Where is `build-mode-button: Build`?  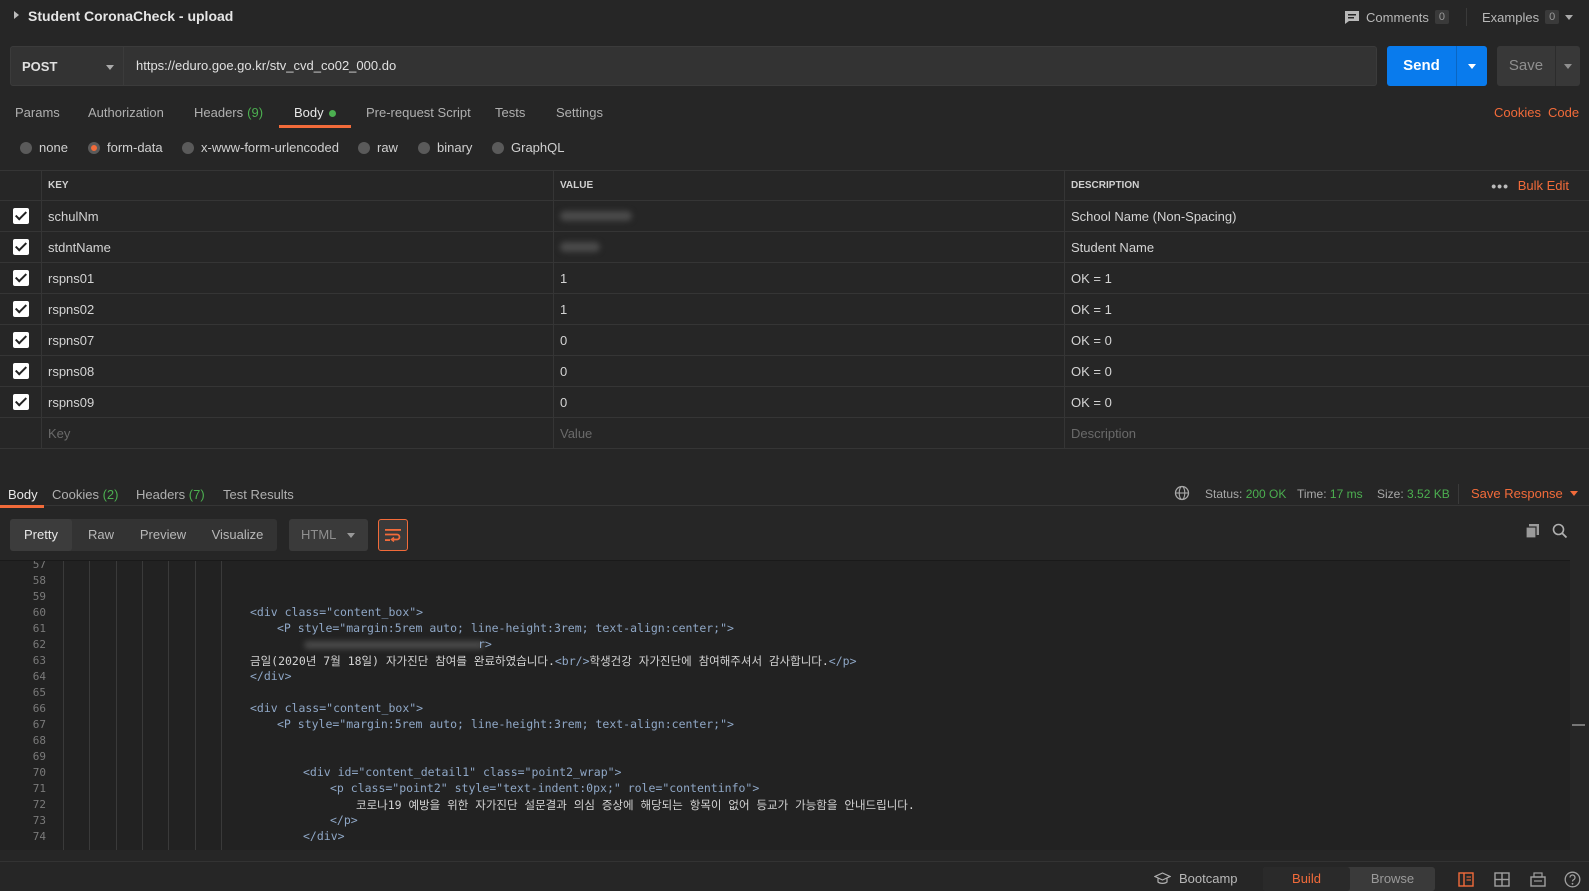 build-mode-button: Build is located at coordinates (1306, 879).